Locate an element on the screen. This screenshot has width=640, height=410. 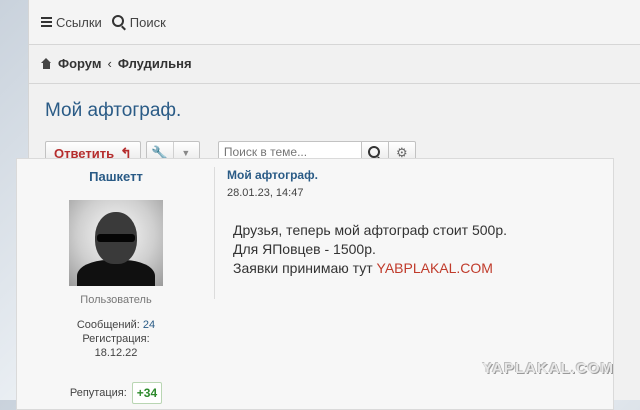
author-name: Пашкетт is located at coordinates (116, 176).